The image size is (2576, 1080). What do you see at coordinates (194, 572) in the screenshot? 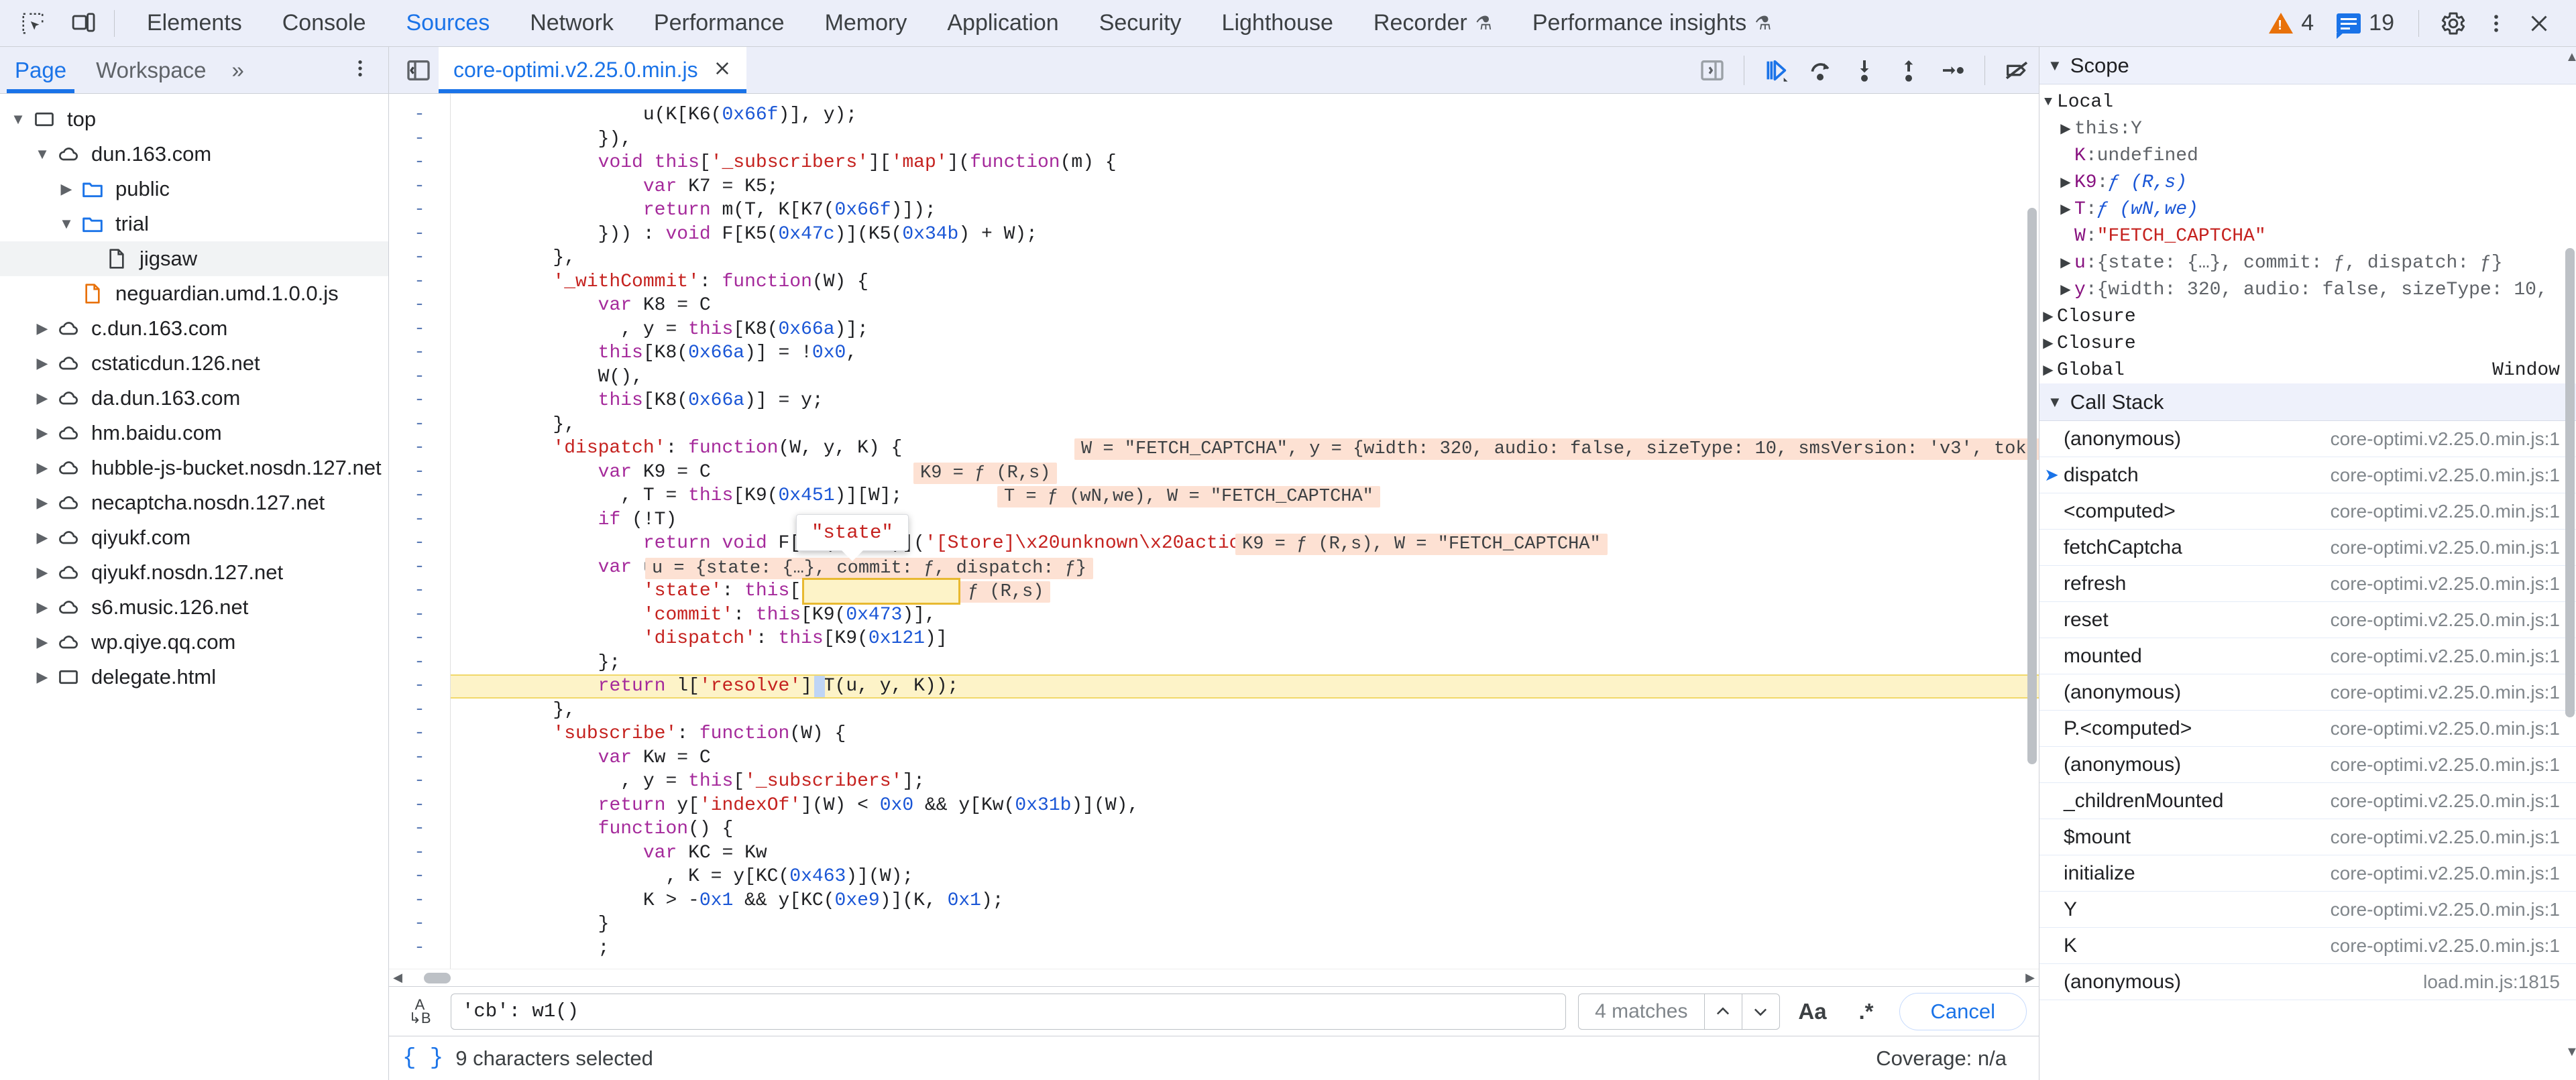
I see `file-tree-item: ▶ qiyukf.nosdn.127.net` at bounding box center [194, 572].